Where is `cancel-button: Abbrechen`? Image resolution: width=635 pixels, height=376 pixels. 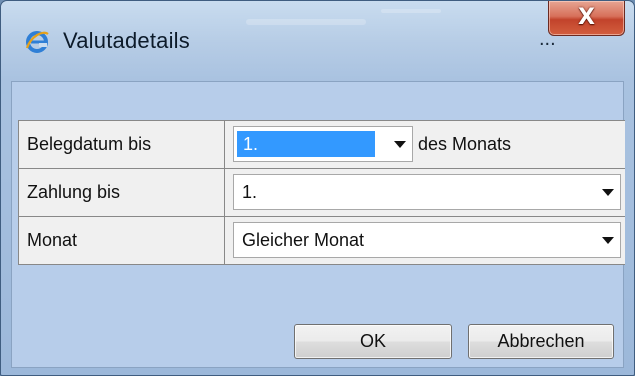 cancel-button: Abbrechen is located at coordinates (541, 341).